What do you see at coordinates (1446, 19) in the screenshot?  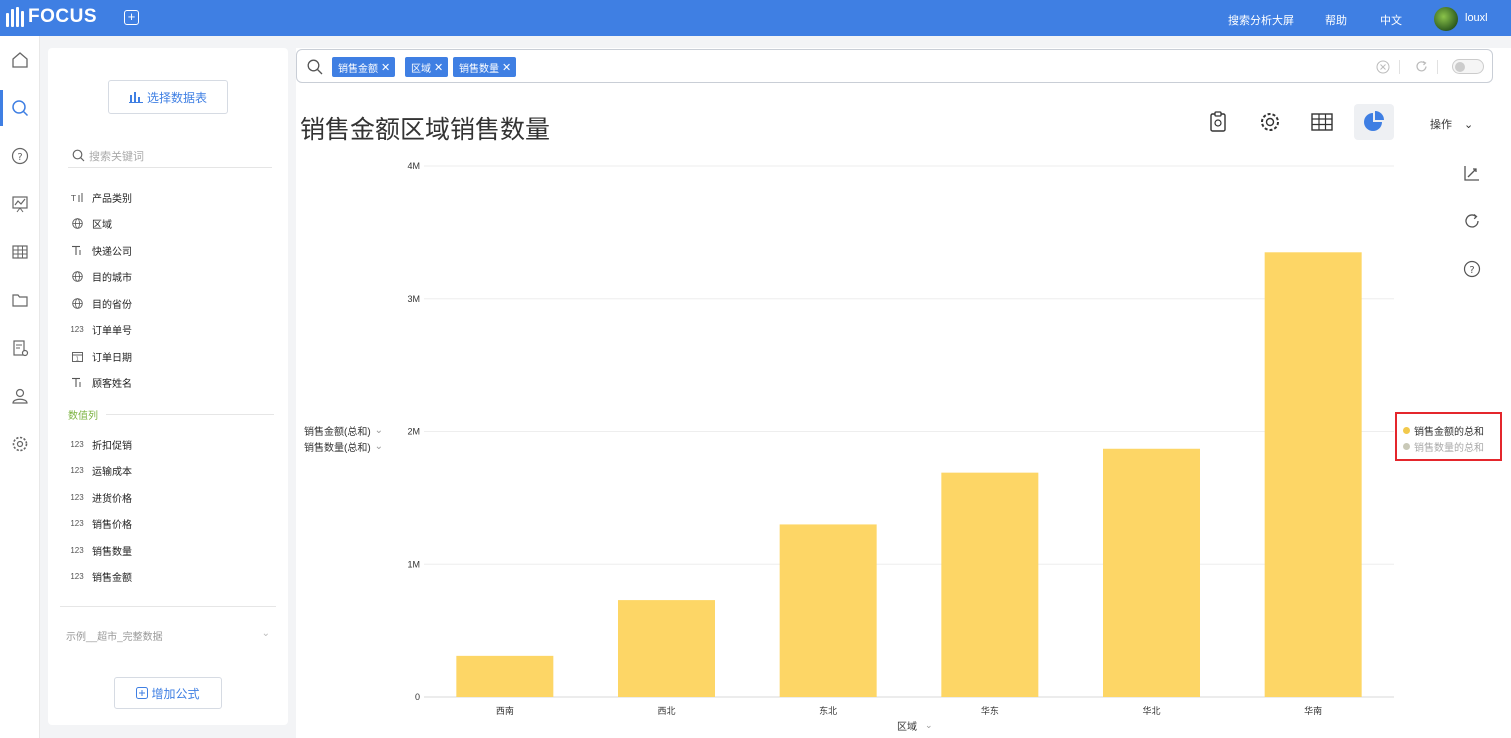 I see `avatar` at bounding box center [1446, 19].